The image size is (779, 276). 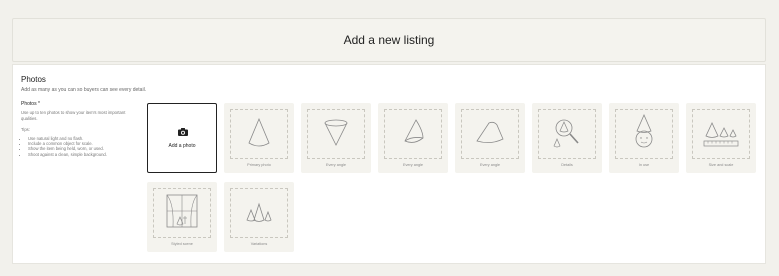 What do you see at coordinates (644, 131) in the screenshot?
I see `cone-hat-face-icon` at bounding box center [644, 131].